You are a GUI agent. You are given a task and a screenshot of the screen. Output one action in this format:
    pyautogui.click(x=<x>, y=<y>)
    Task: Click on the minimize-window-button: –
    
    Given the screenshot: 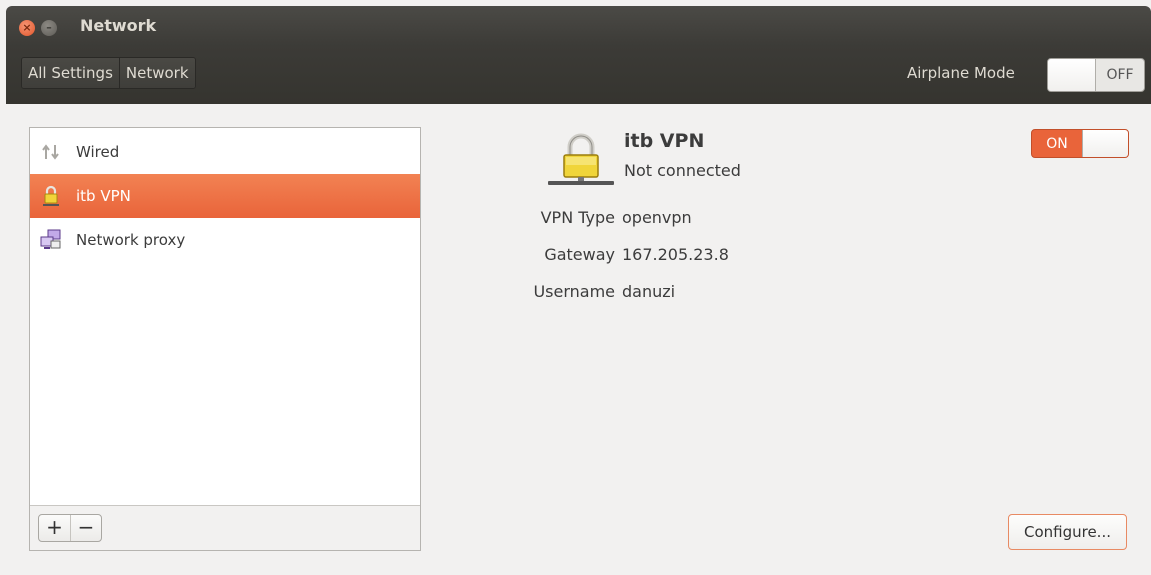 What is the action you would take?
    pyautogui.click(x=49, y=28)
    